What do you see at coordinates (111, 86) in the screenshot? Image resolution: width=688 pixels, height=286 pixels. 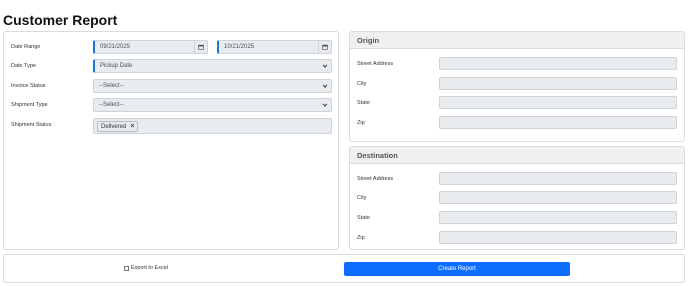 I see `invoice-status-value: --Select--` at bounding box center [111, 86].